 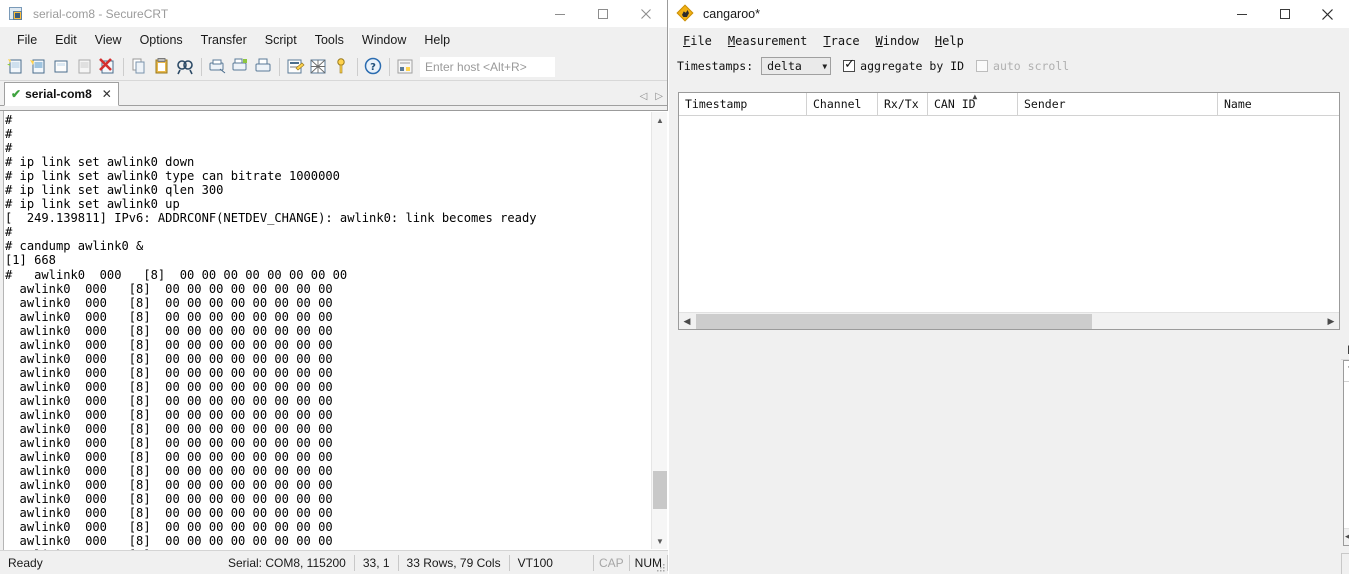 I want to click on cangaroo-bottom-tabbar: Trace, so click(x=1345, y=563).